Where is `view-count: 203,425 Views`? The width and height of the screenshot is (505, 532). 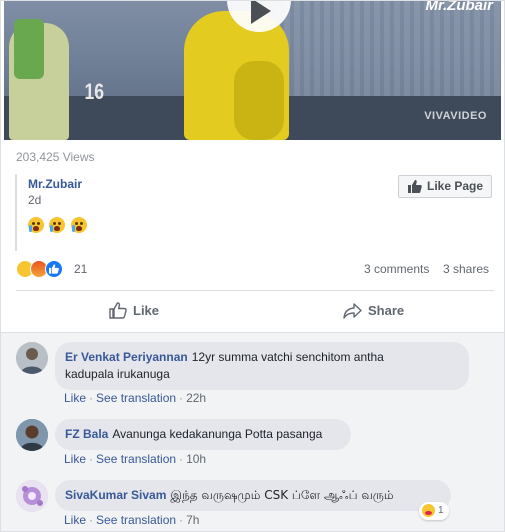
view-count: 203,425 Views is located at coordinates (55, 157).